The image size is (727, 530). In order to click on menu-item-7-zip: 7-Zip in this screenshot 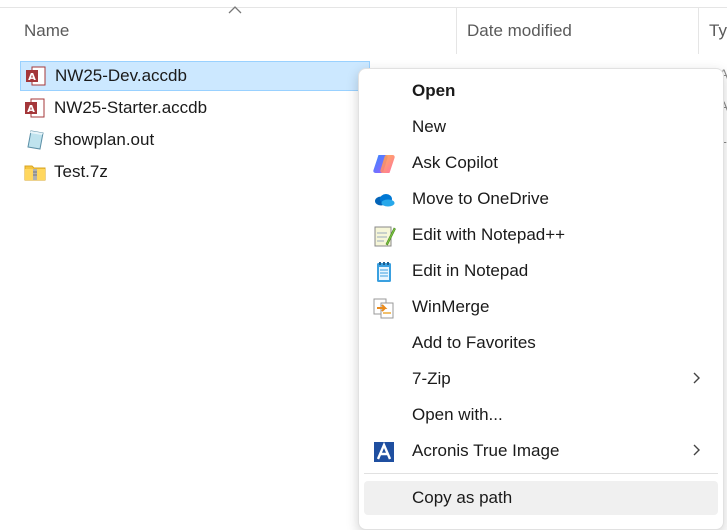, I will do `click(541, 379)`.